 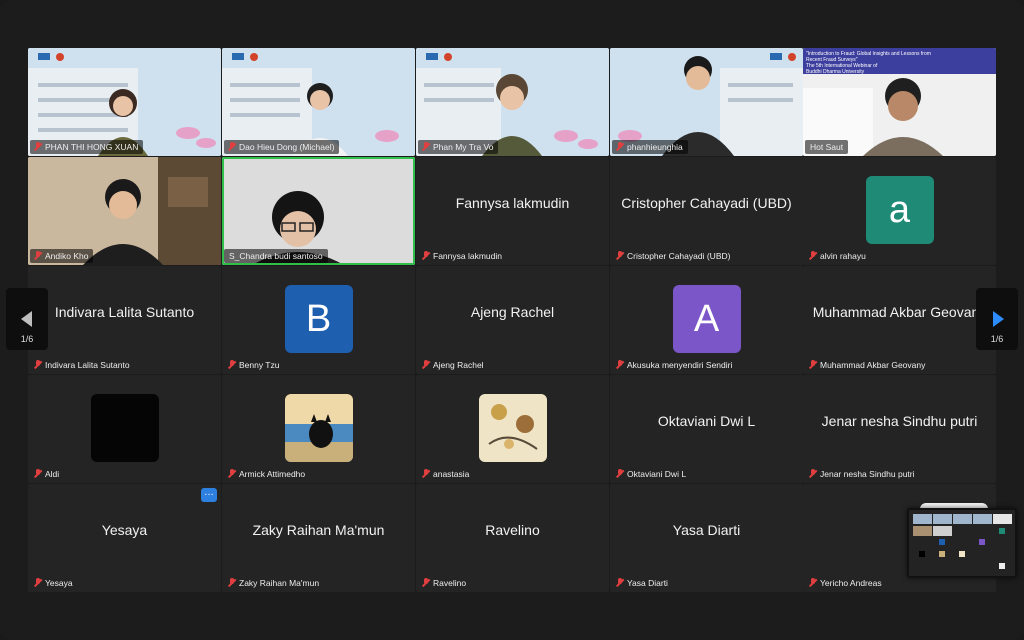 I want to click on participant-name-label: S_Chandra budi santoso, so click(x=276, y=256).